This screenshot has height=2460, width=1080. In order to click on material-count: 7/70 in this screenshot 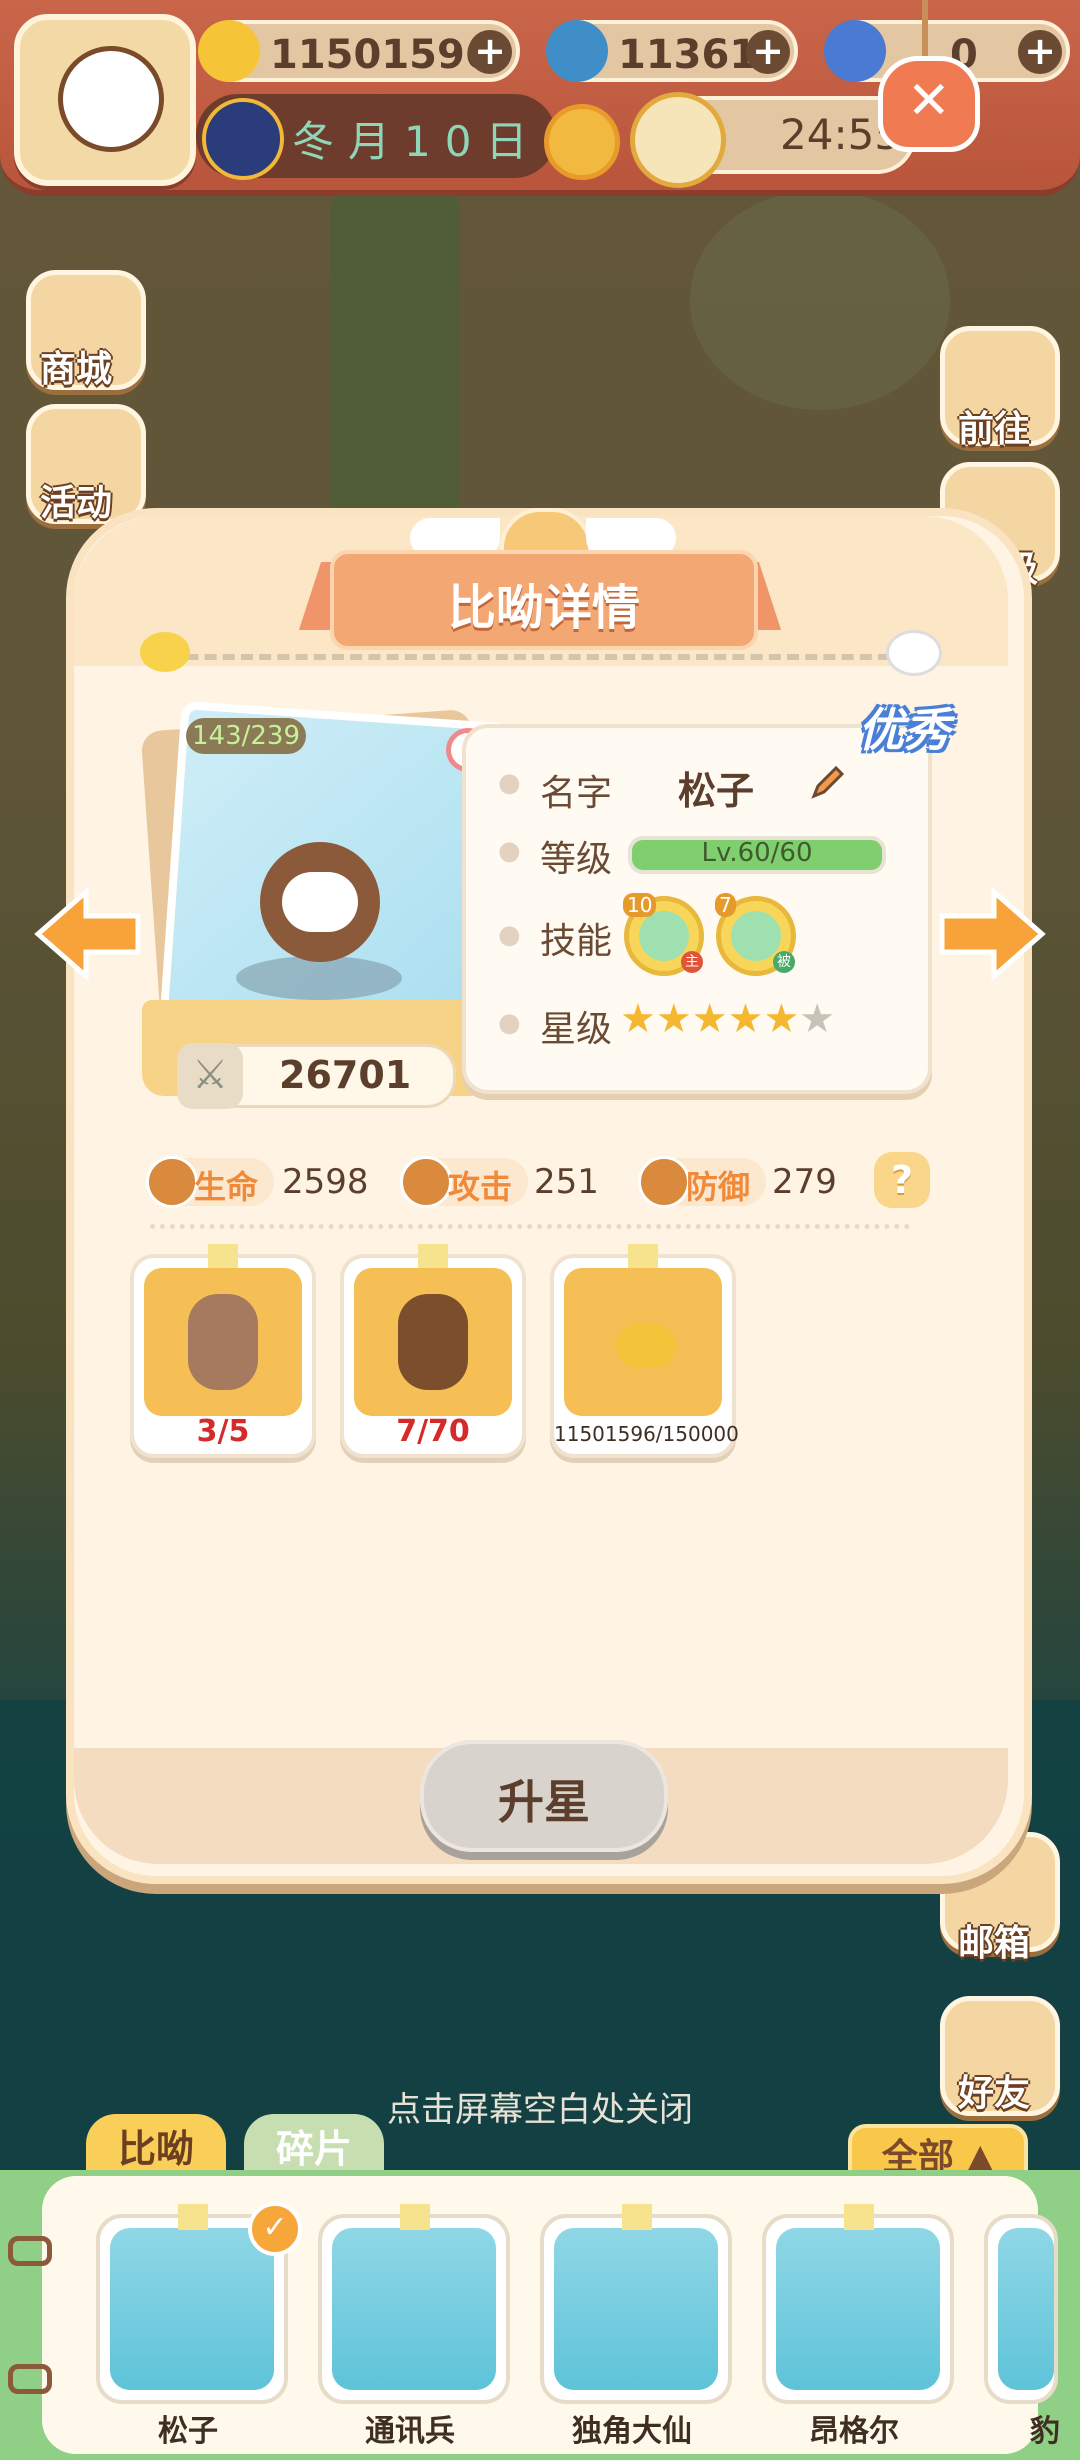, I will do `click(433, 1431)`.